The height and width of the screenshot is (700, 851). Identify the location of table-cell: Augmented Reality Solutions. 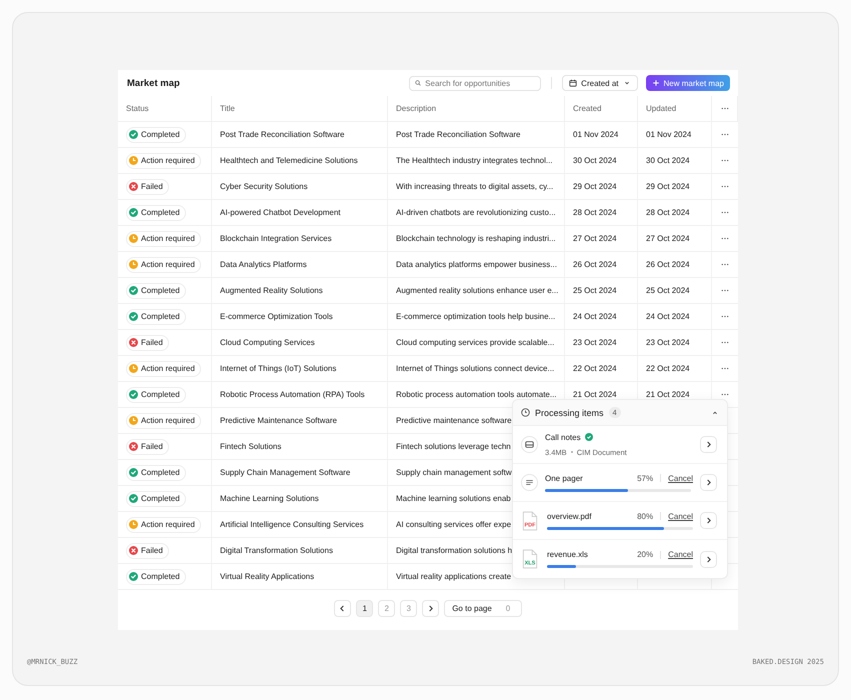
(271, 290).